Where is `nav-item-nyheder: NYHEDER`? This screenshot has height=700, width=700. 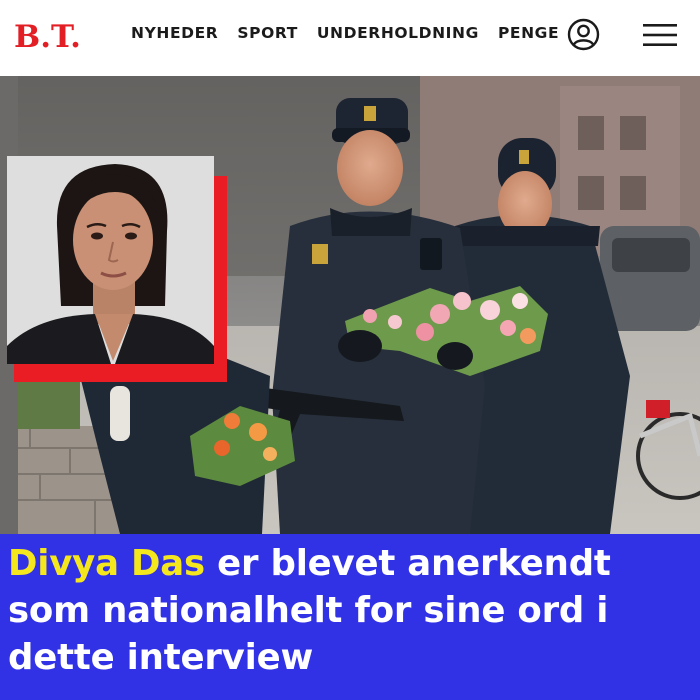
nav-item-nyheder: NYHEDER is located at coordinates (174, 33).